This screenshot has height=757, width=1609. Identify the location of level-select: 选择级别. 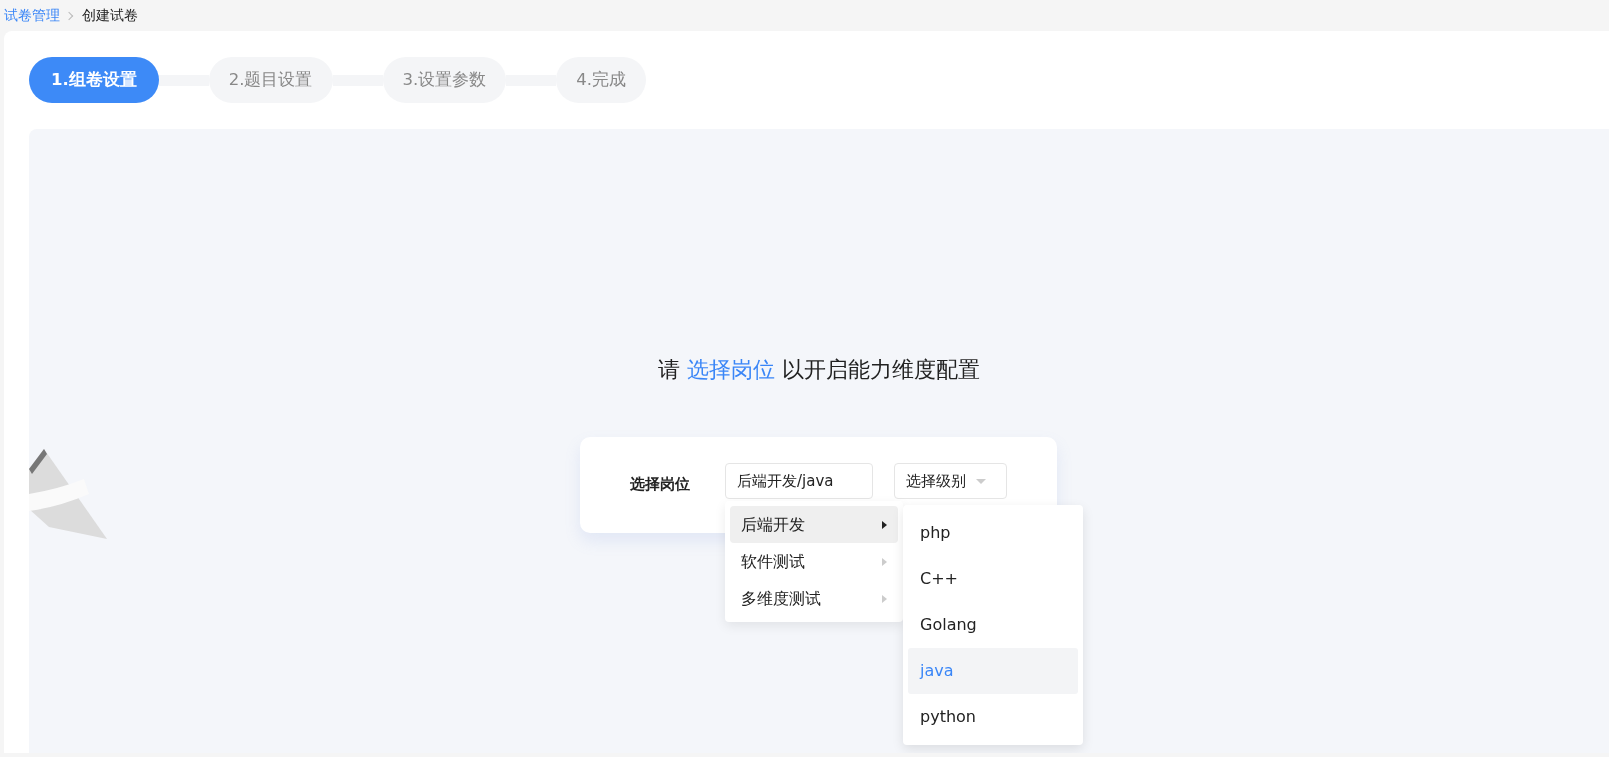
(950, 481).